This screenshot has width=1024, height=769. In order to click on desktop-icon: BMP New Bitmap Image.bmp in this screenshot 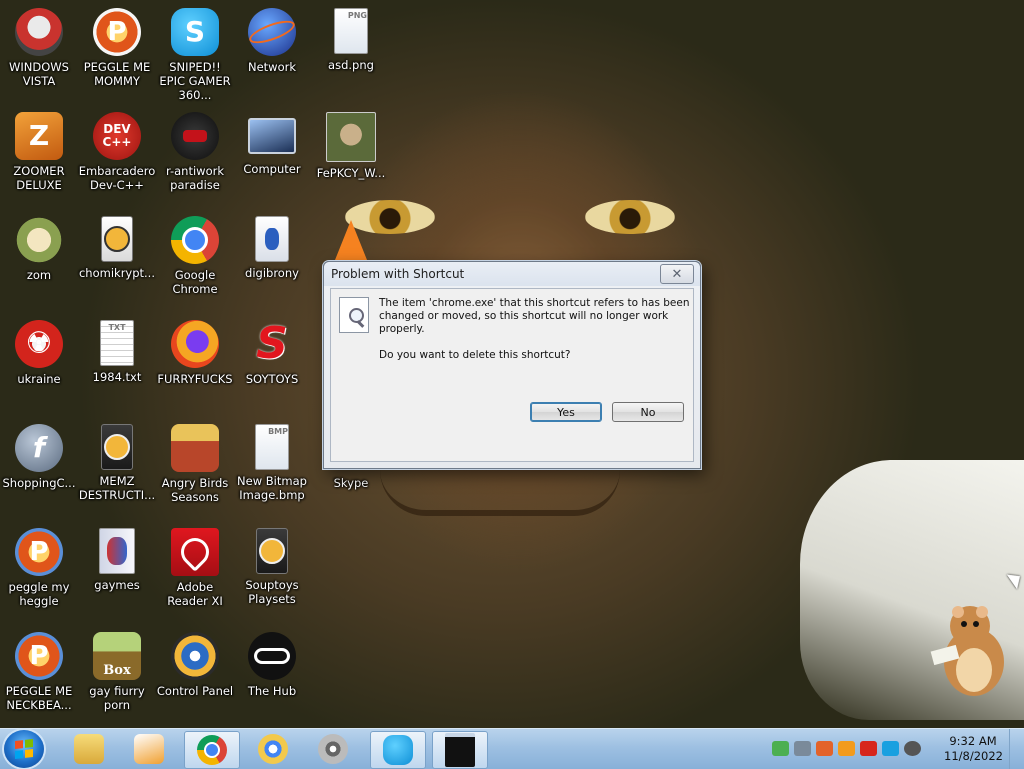, I will do `click(272, 466)`.